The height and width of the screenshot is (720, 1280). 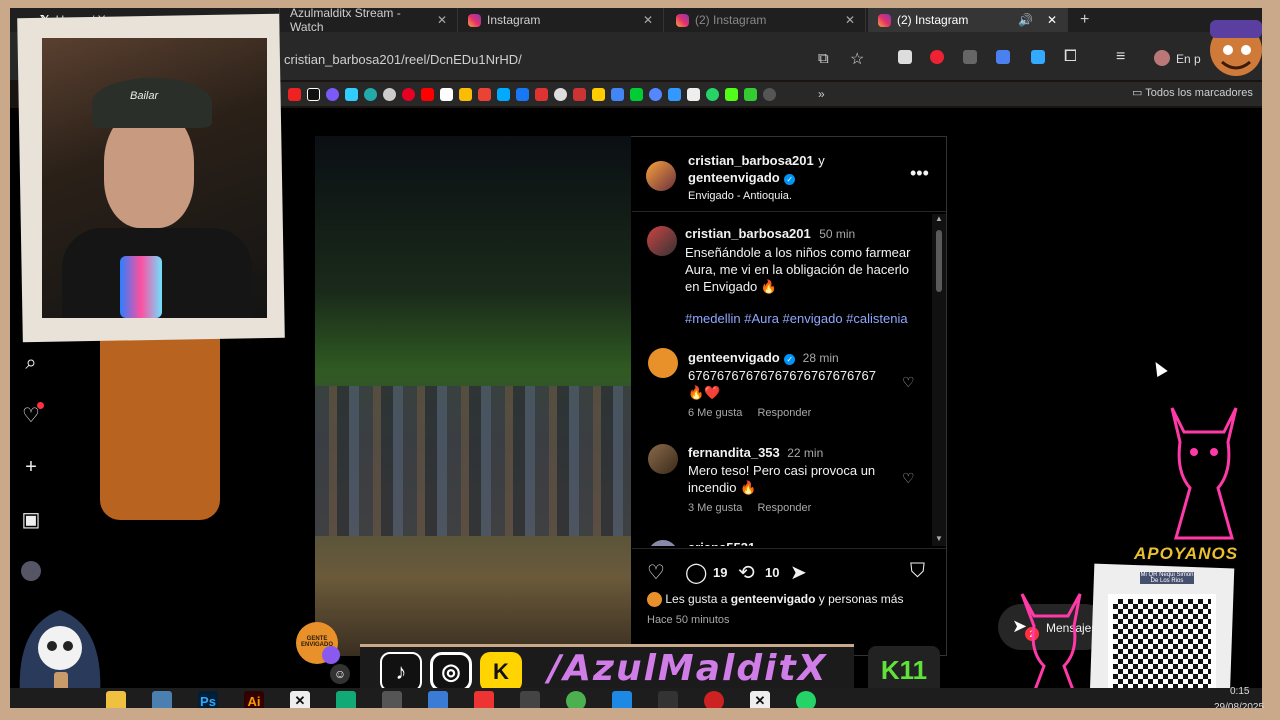 I want to click on taskbar-clock: 0:15, so click(x=1239, y=691).